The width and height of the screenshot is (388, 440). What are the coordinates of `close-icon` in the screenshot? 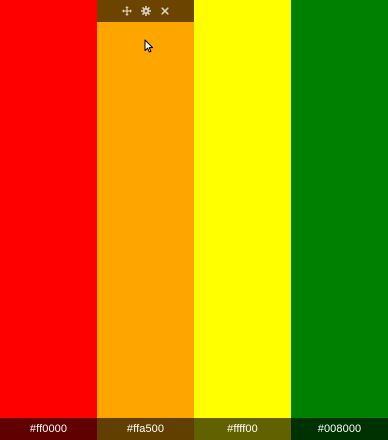 It's located at (165, 11).